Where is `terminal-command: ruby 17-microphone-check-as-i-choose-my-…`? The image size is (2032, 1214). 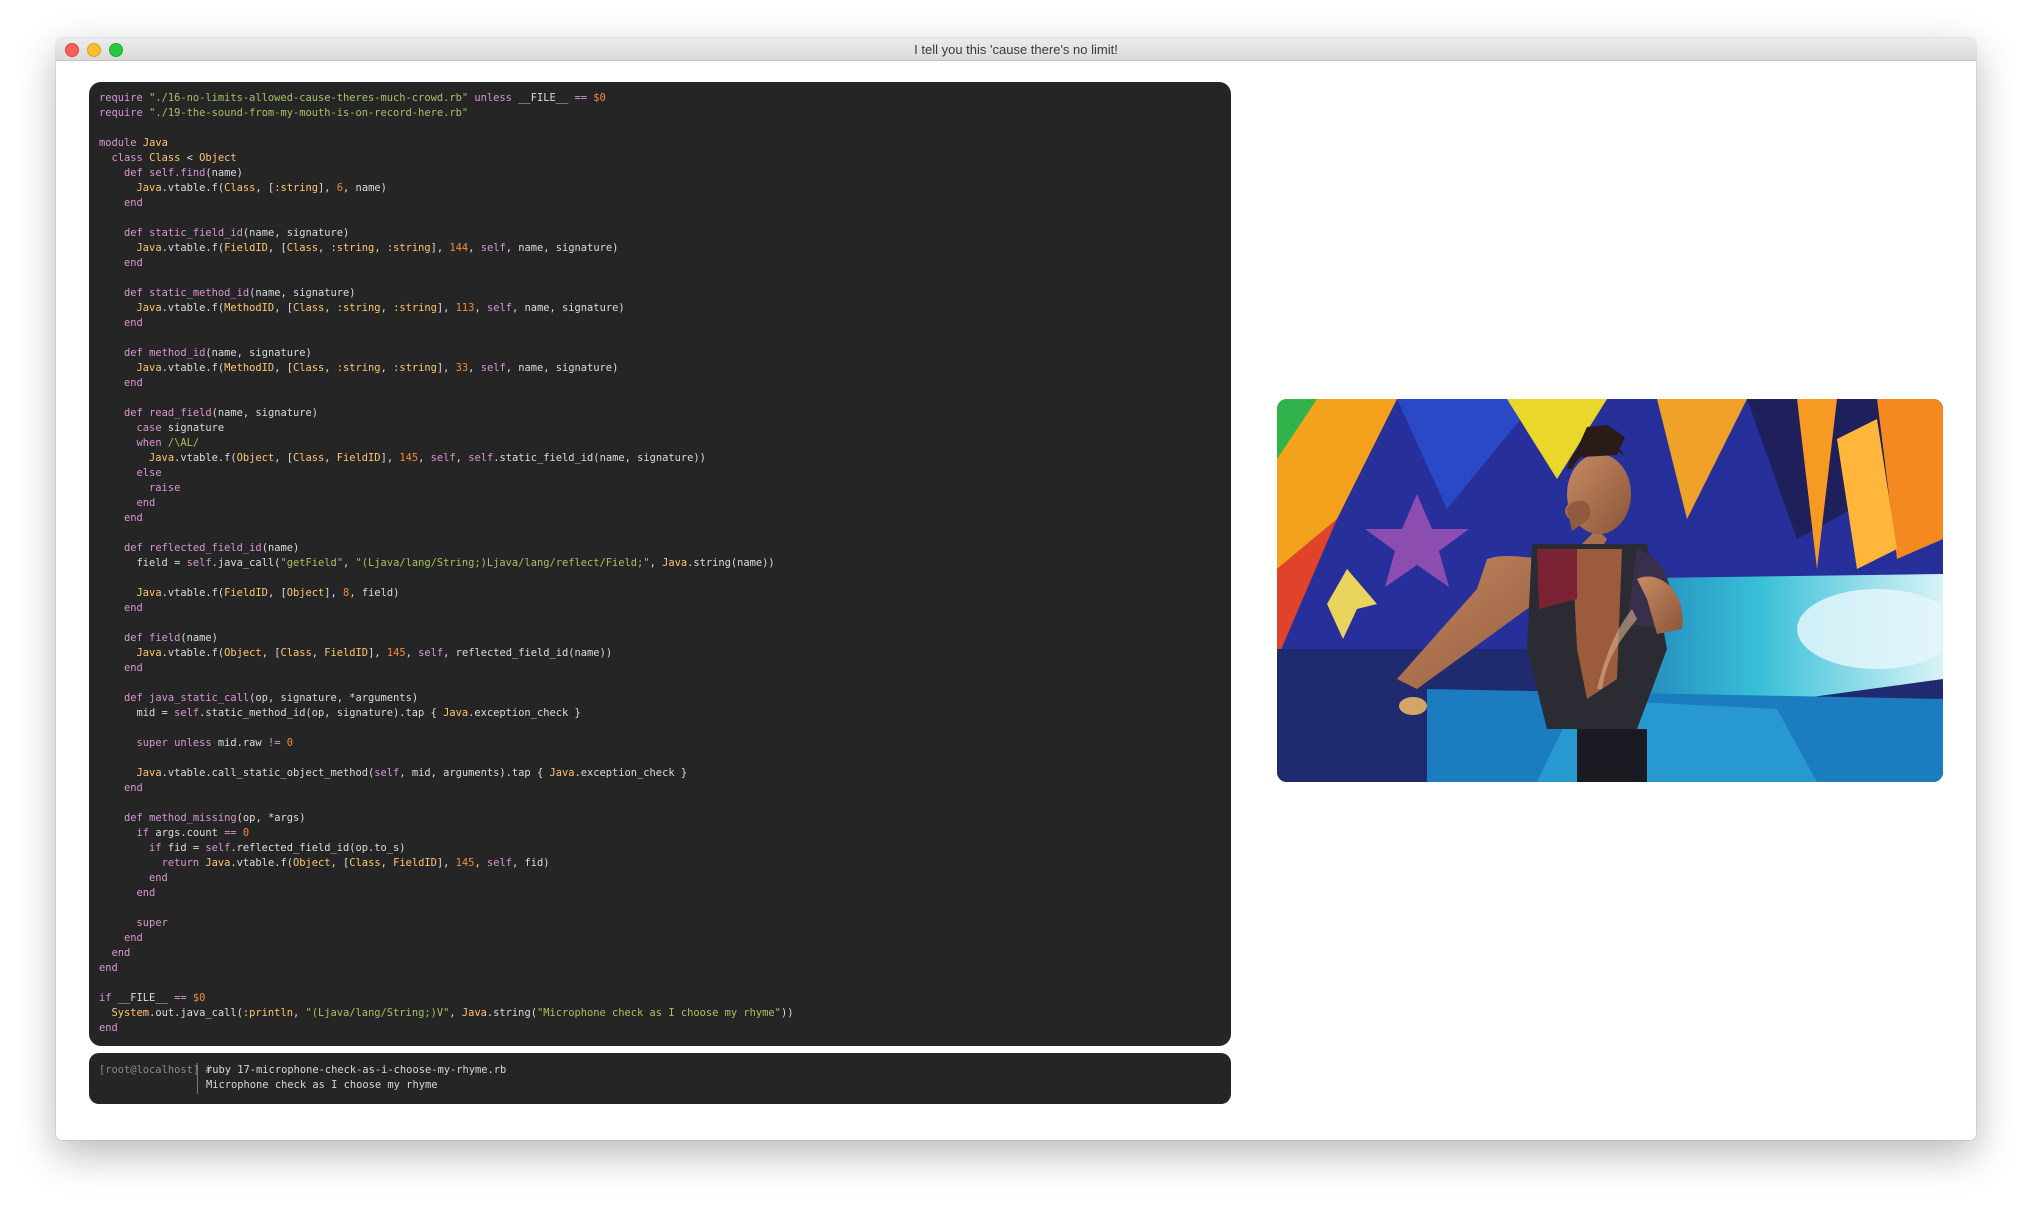 terminal-command: ruby 17-microphone-check-as-i-choose-my-… is located at coordinates (356, 1070).